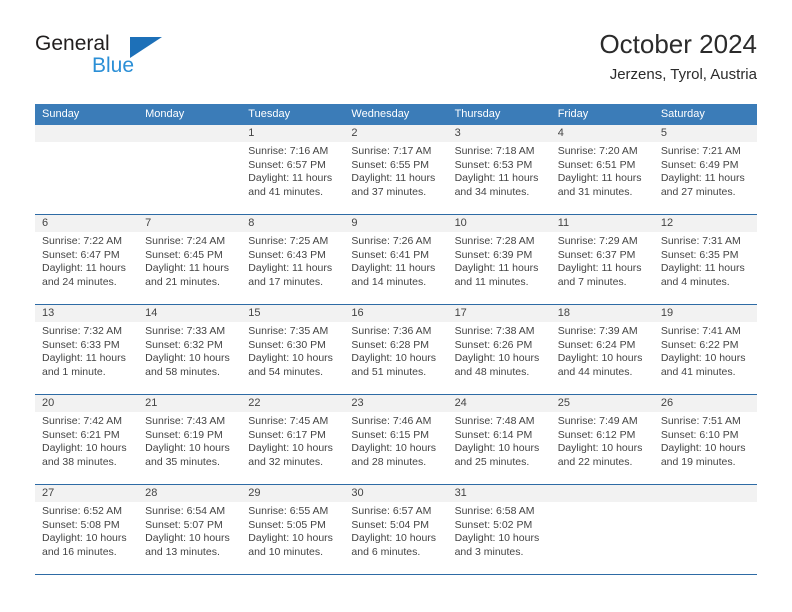 The width and height of the screenshot is (792, 612). Describe the element at coordinates (391, 511) in the screenshot. I see `sunrise-text: Sunrise: 6:57 AM` at that location.